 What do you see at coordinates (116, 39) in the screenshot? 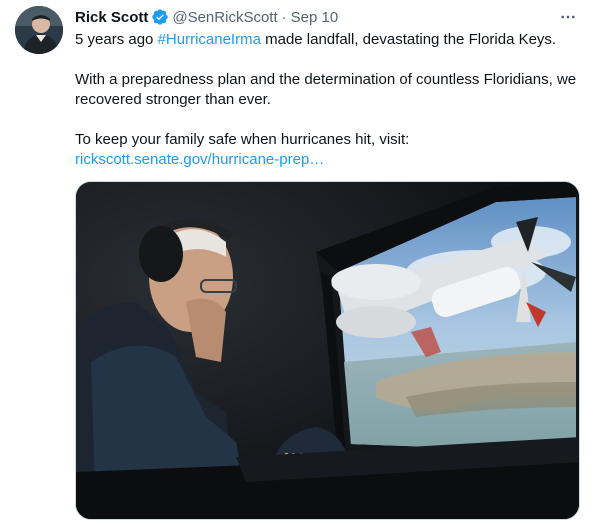
I see `text-prefix: 5 years ago` at bounding box center [116, 39].